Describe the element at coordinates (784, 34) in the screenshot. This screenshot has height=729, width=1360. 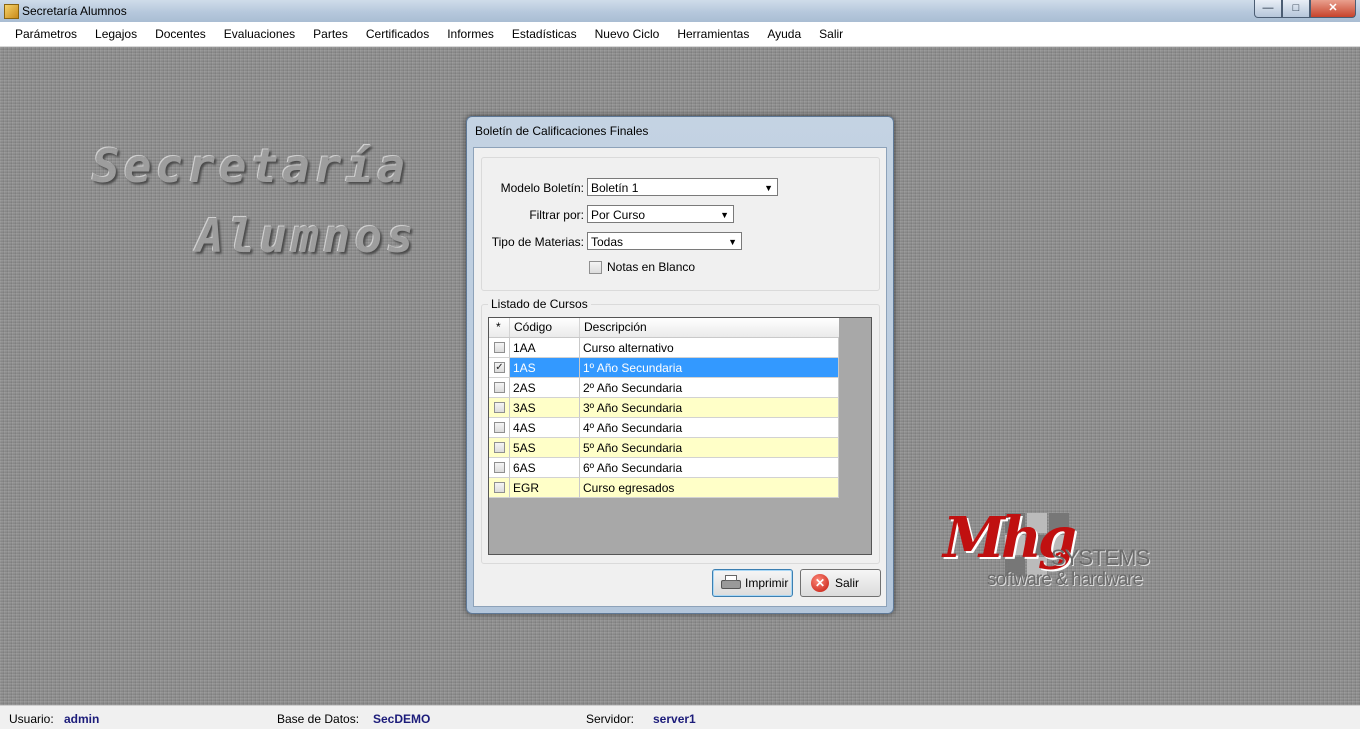
I see `menu-ayuda: Ayuda` at that location.